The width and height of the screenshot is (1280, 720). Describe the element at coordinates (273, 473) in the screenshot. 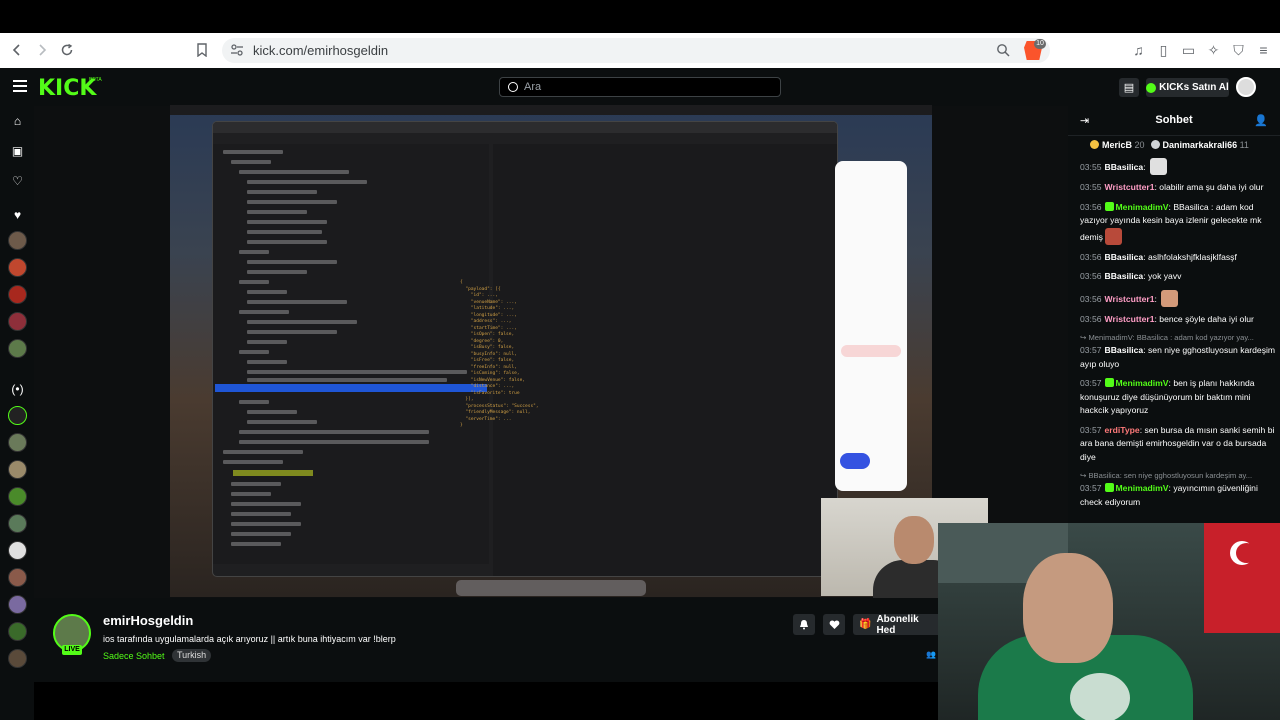

I see `highlighted-tree-row` at that location.